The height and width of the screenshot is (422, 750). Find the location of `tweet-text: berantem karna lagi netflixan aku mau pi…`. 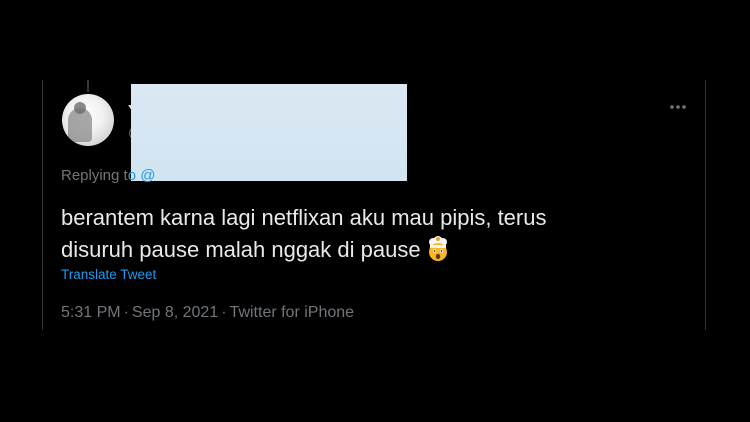

tweet-text: berantem karna lagi netflixan aku mau pi… is located at coordinates (371, 234).